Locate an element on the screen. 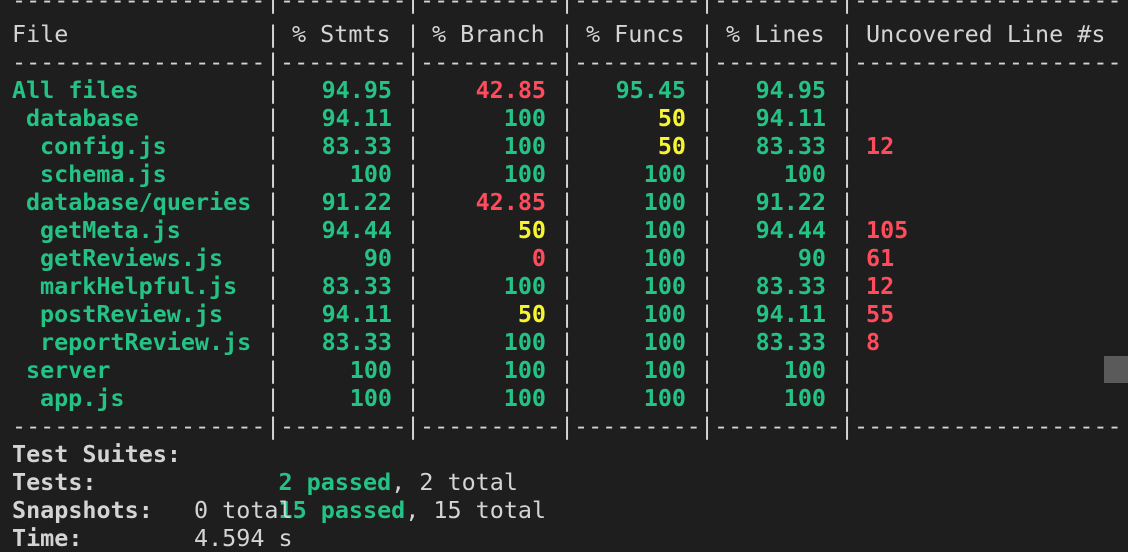 The image size is (1128, 552). cell-stmts: 90 is located at coordinates (377, 258).